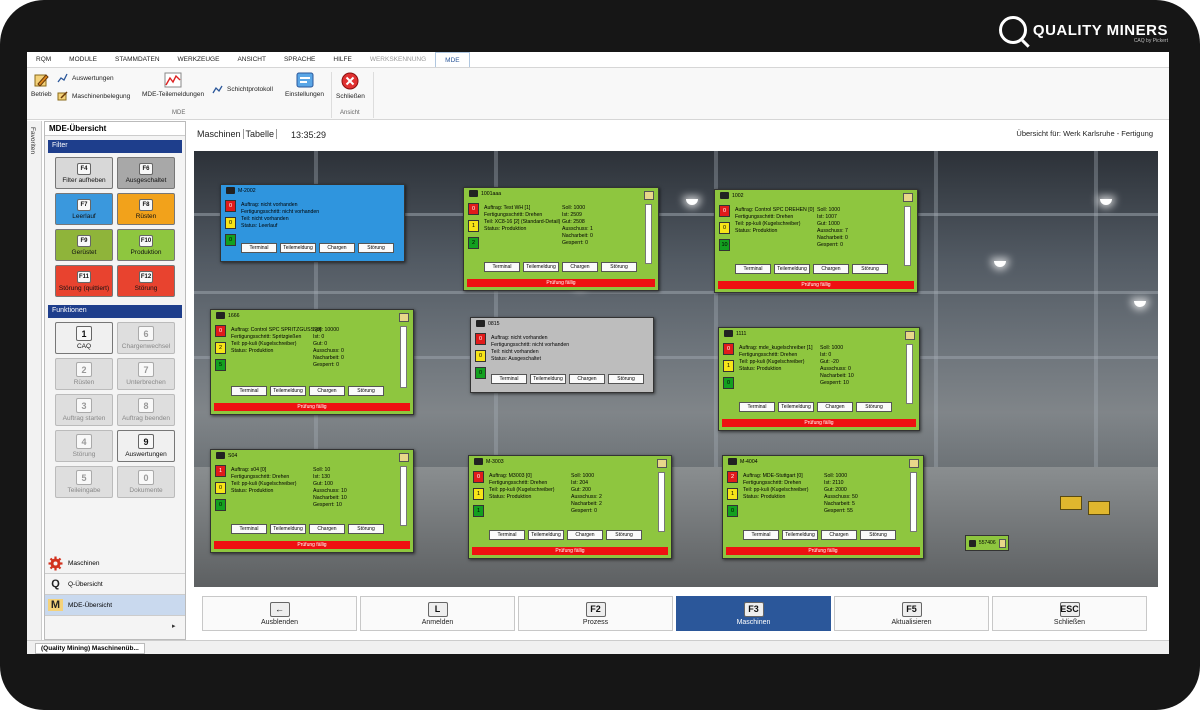  I want to click on mde-teilemeldungen-button: MDE-Teilemeldungen, so click(173, 85).